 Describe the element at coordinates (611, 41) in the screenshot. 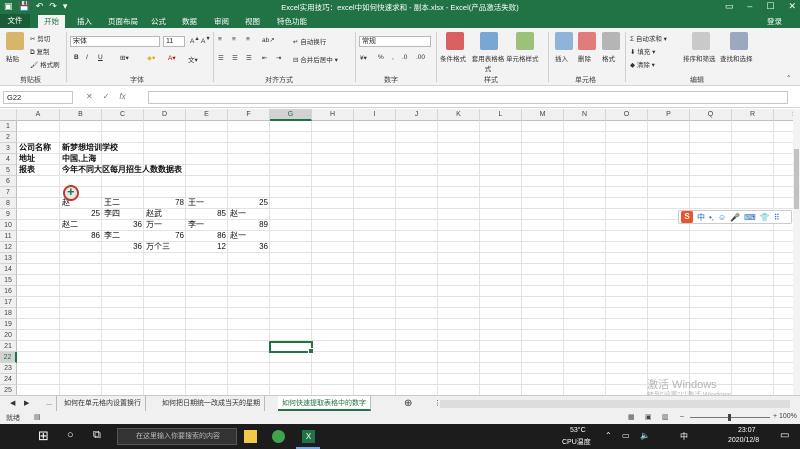

I see `format-cells-icon` at that location.